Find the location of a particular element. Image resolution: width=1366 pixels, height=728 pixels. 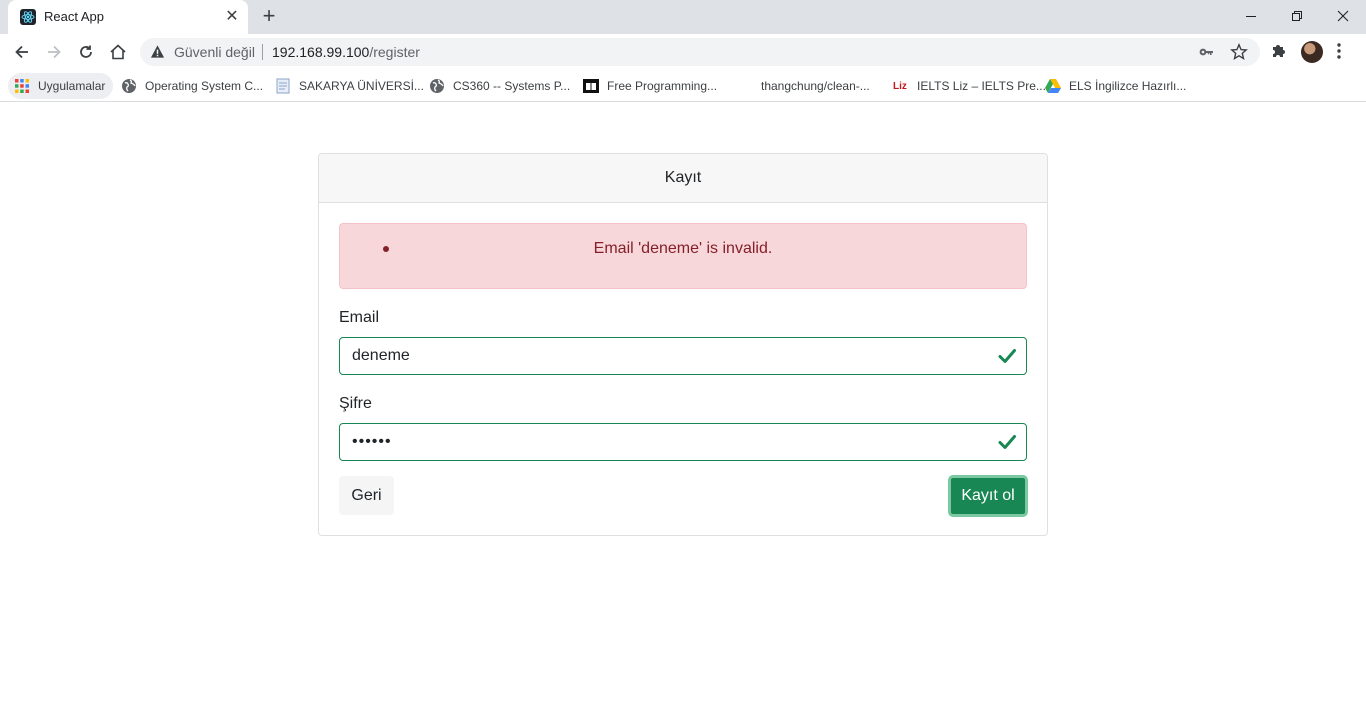

email-input is located at coordinates (683, 356).